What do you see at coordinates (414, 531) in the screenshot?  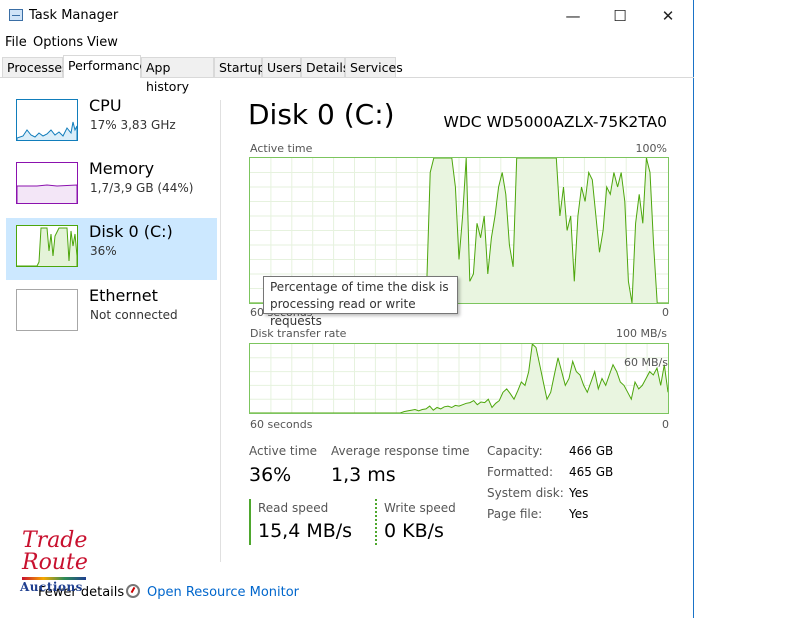 I see `write-speed-value: 0 KB/s` at bounding box center [414, 531].